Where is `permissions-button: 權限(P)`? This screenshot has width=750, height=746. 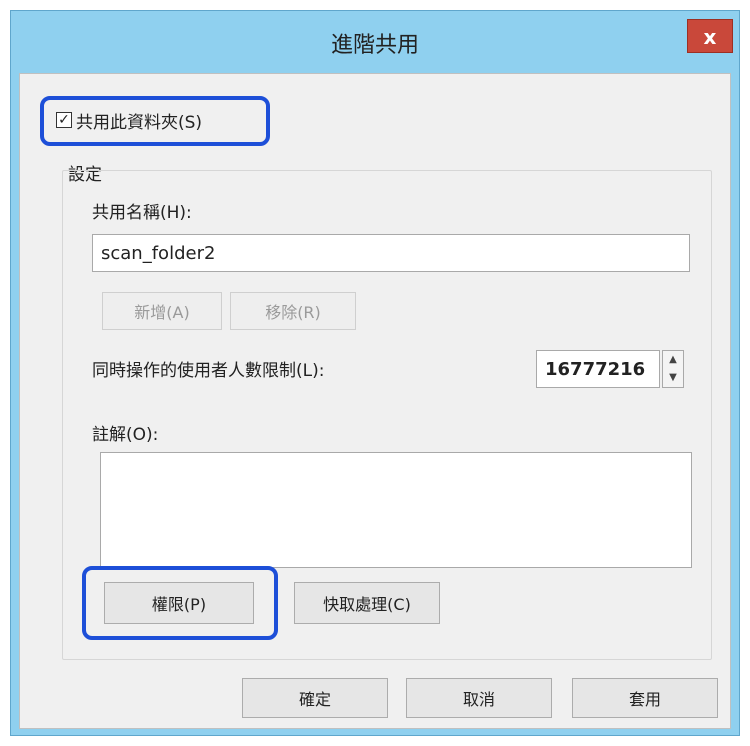 permissions-button: 權限(P) is located at coordinates (179, 603).